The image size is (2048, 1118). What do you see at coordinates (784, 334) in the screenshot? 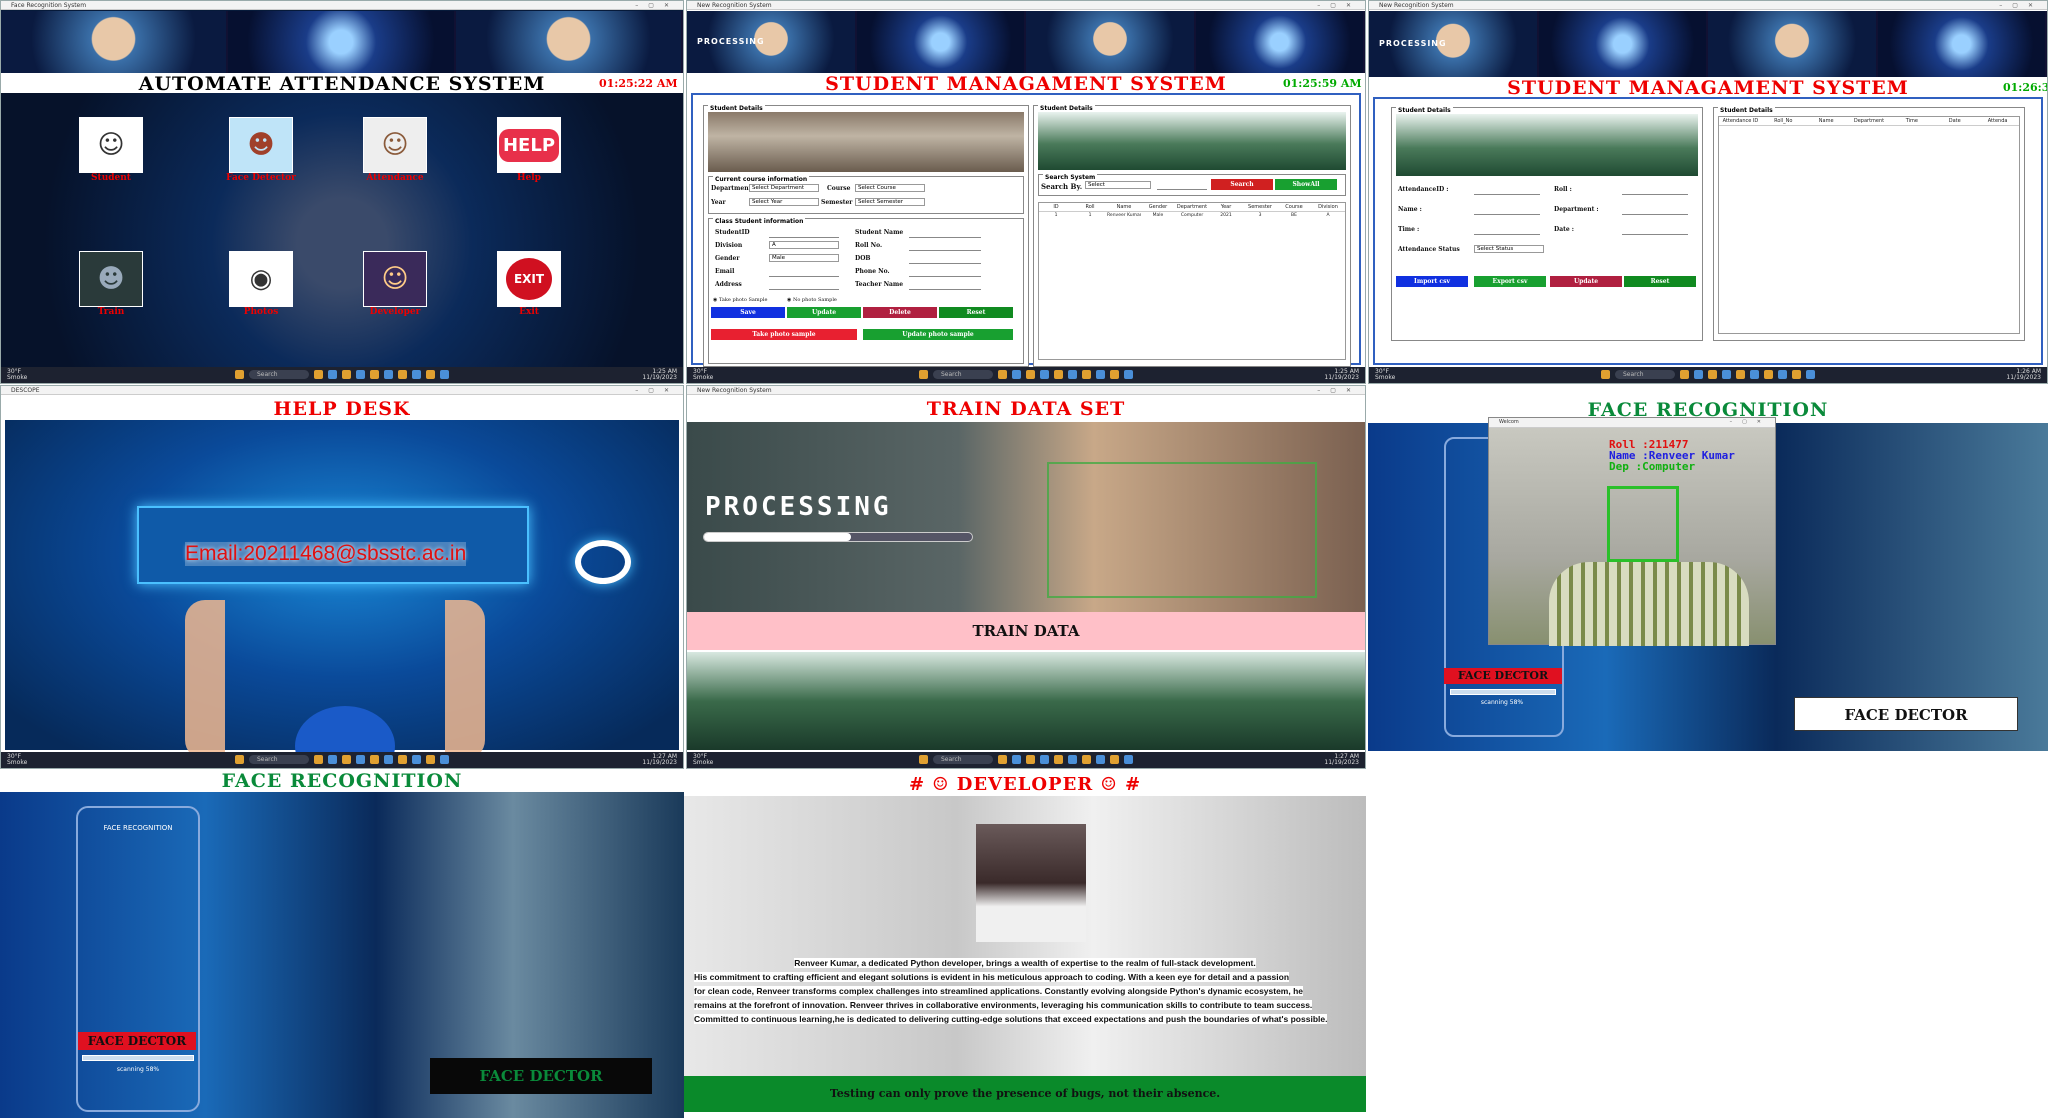
I see `take-photo-button: Take photo sample` at bounding box center [784, 334].